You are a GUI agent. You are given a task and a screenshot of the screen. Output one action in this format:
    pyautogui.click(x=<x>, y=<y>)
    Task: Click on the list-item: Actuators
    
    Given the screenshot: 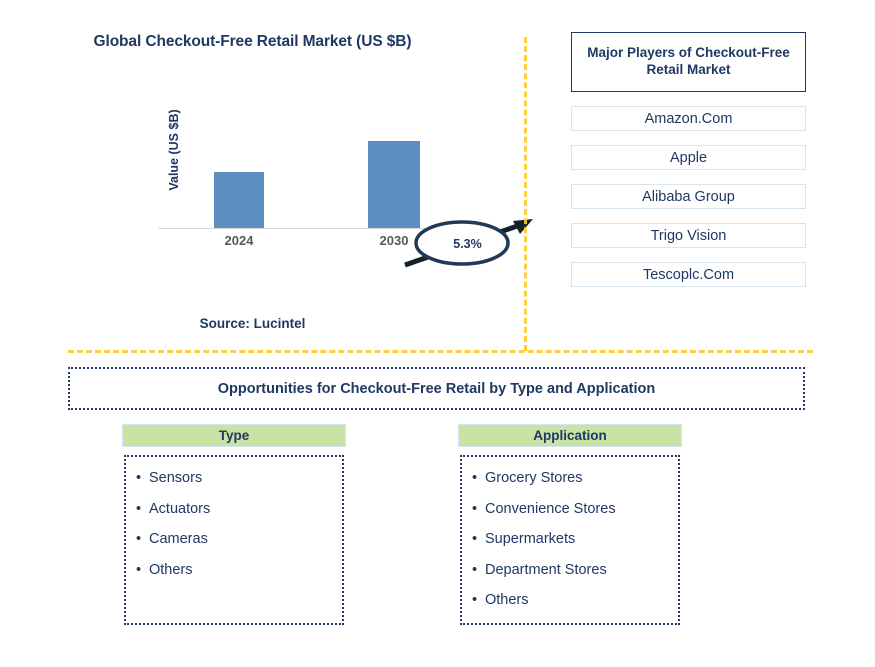 What is the action you would take?
    pyautogui.click(x=239, y=517)
    